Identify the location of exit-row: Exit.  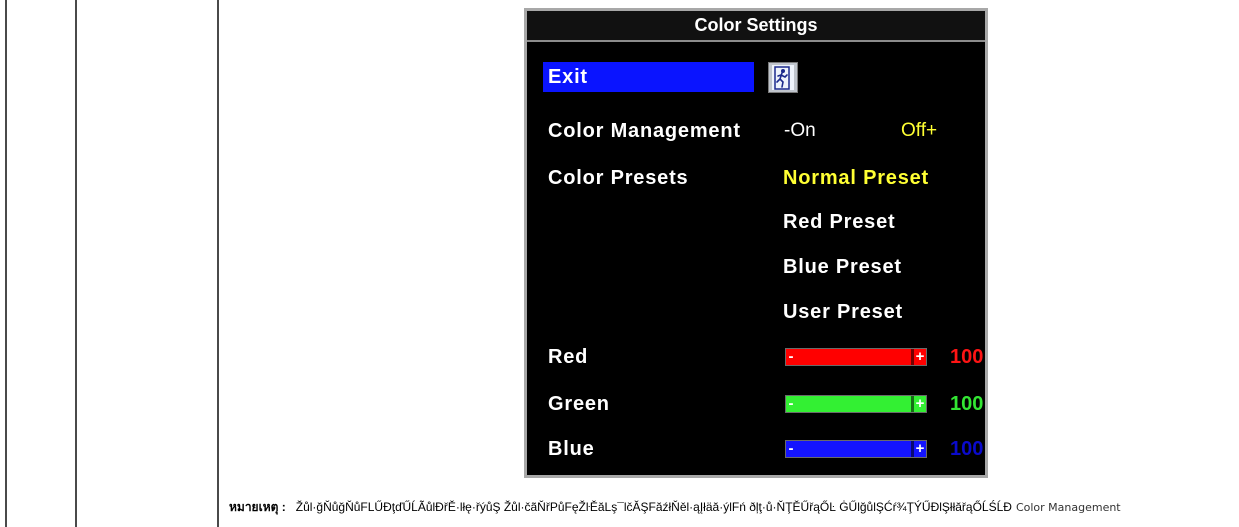
(756, 77).